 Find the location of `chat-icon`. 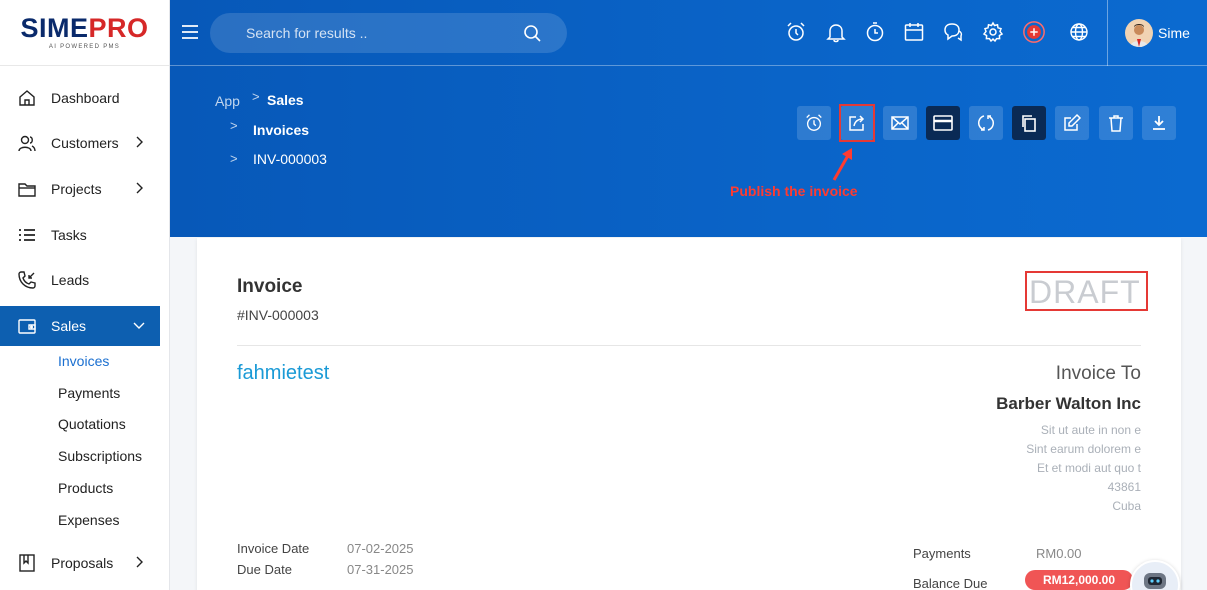

chat-icon is located at coordinates (953, 32).